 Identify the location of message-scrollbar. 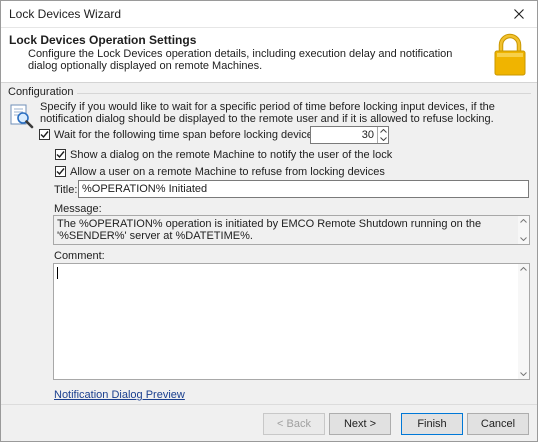
(523, 230).